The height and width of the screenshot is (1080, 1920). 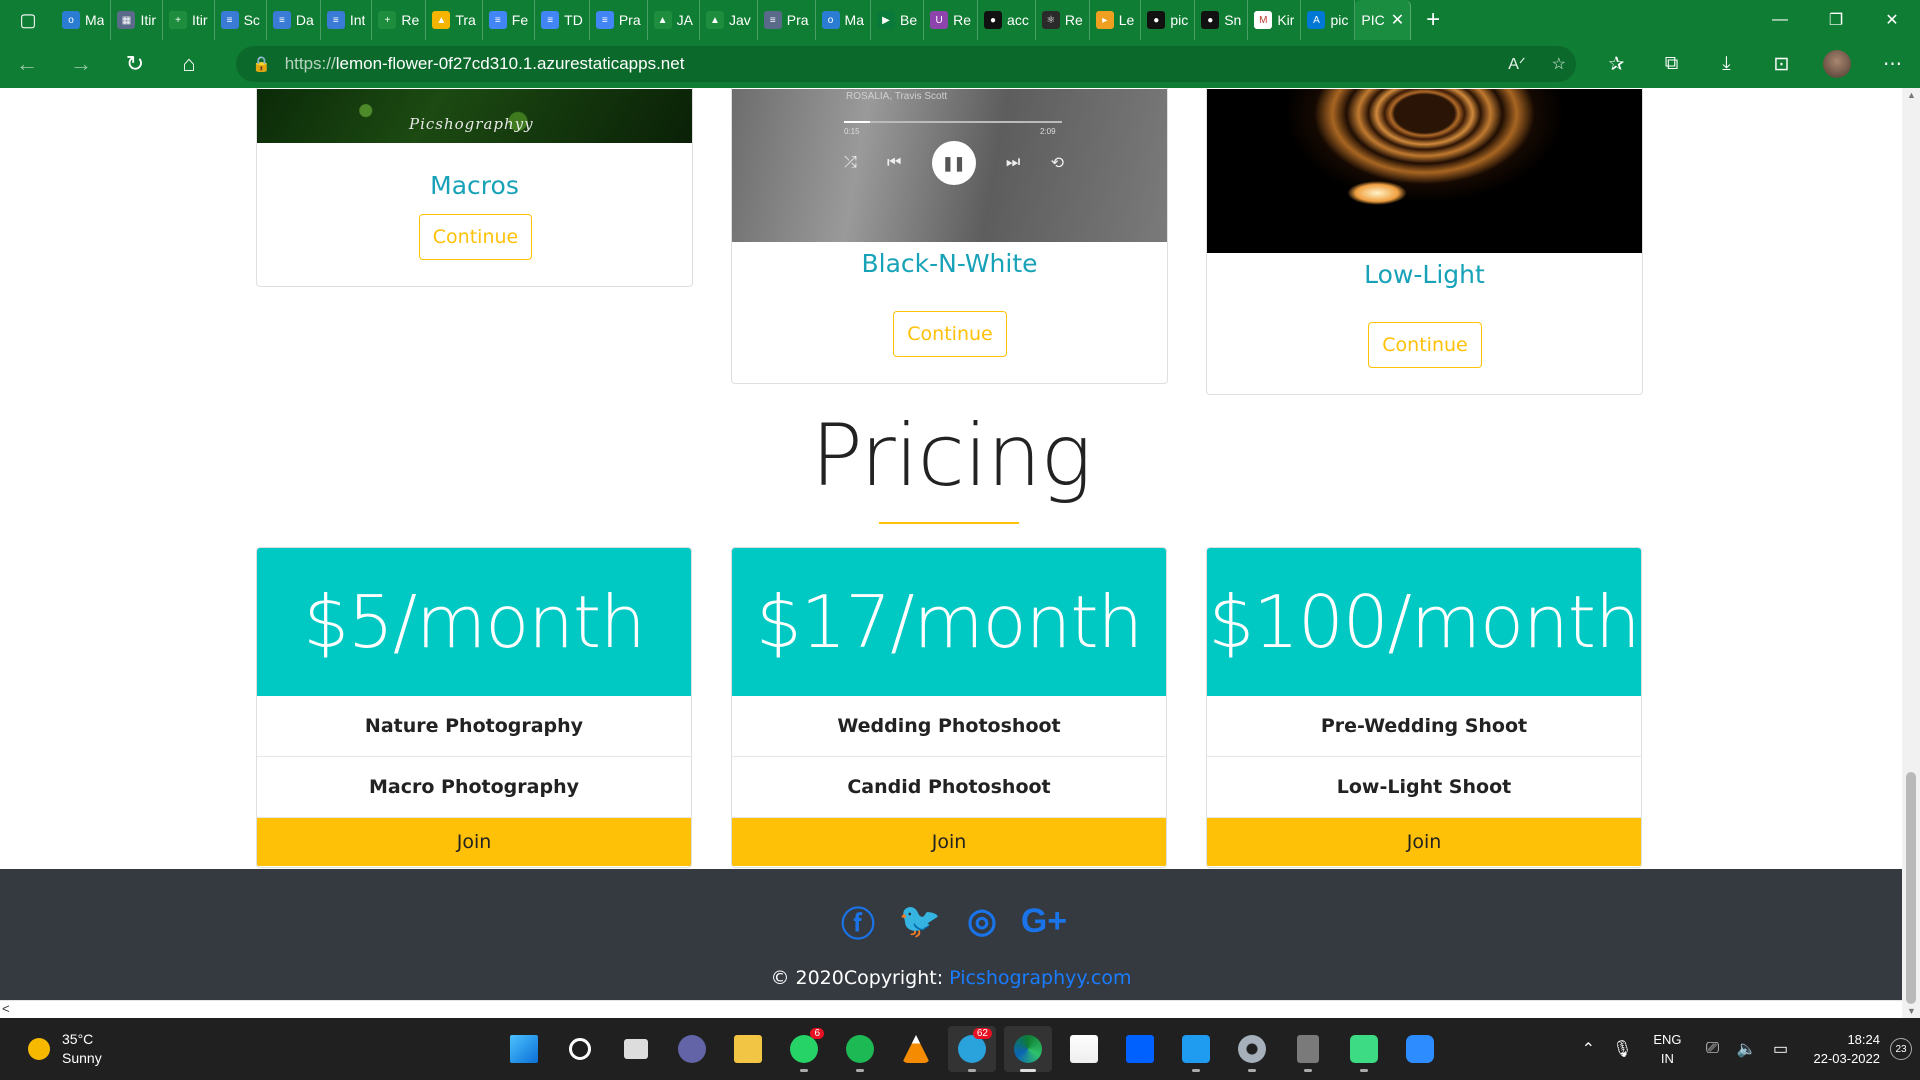 I want to click on facebook-icon: ⓕ, so click(x=858, y=921).